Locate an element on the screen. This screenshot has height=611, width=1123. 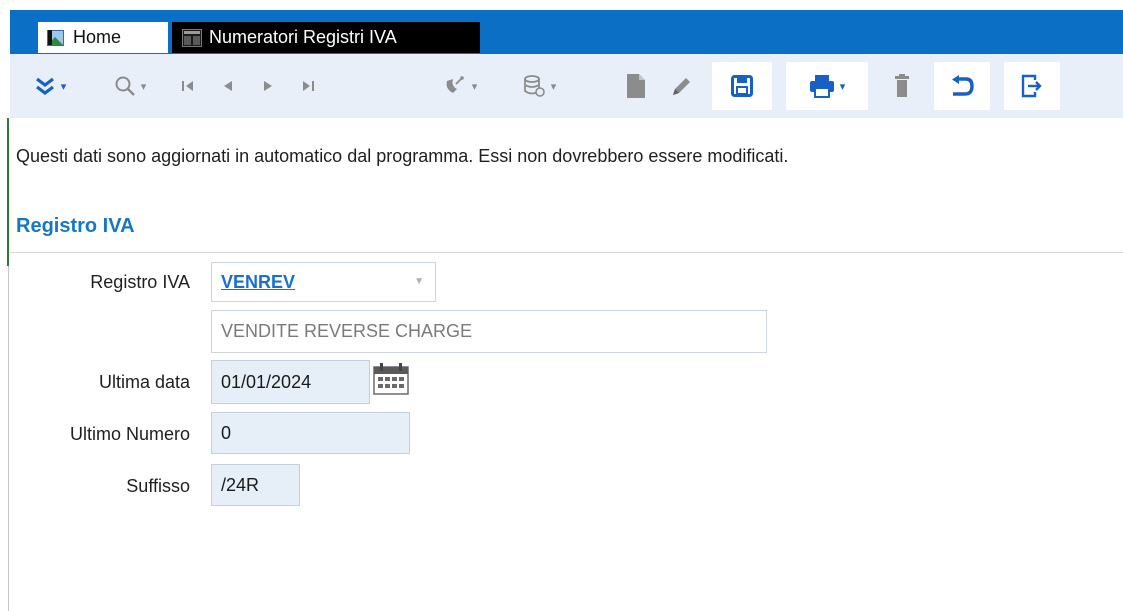
section-title: Registro IVA is located at coordinates (75, 226).